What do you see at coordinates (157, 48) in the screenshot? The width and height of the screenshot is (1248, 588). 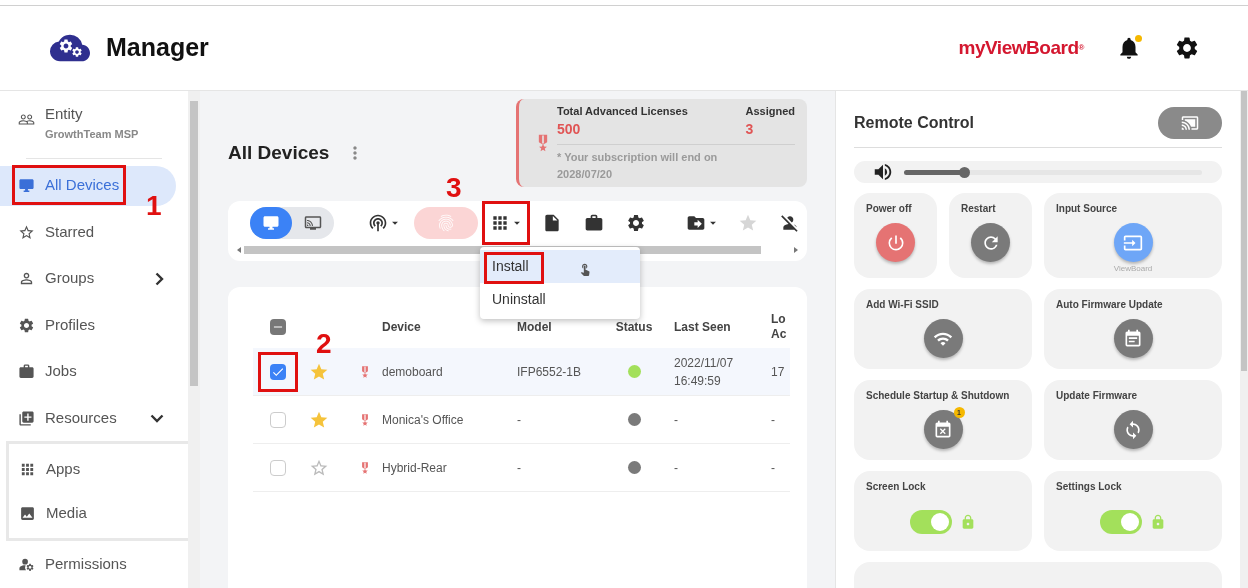 I see `app-title: Manager` at bounding box center [157, 48].